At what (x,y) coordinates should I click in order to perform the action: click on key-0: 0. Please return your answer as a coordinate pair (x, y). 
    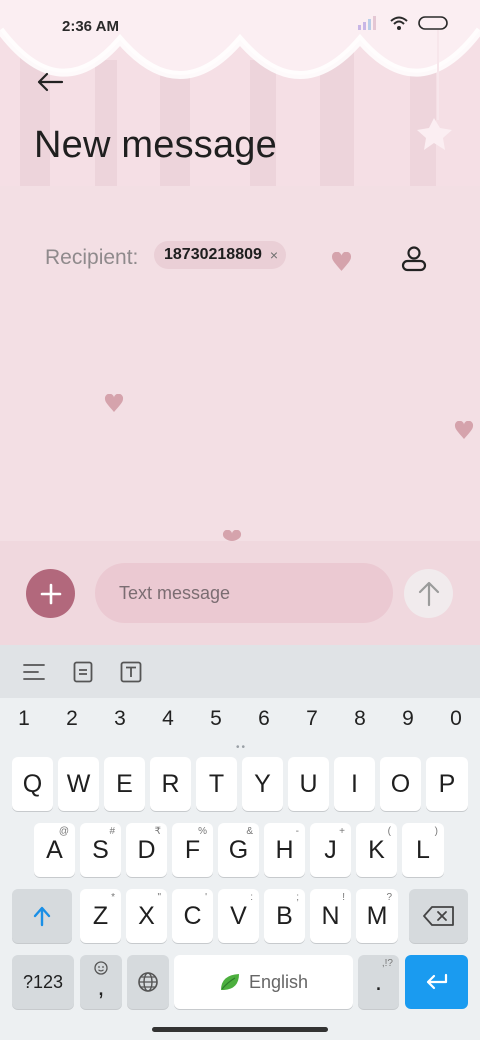
    Looking at the image, I should click on (456, 719).